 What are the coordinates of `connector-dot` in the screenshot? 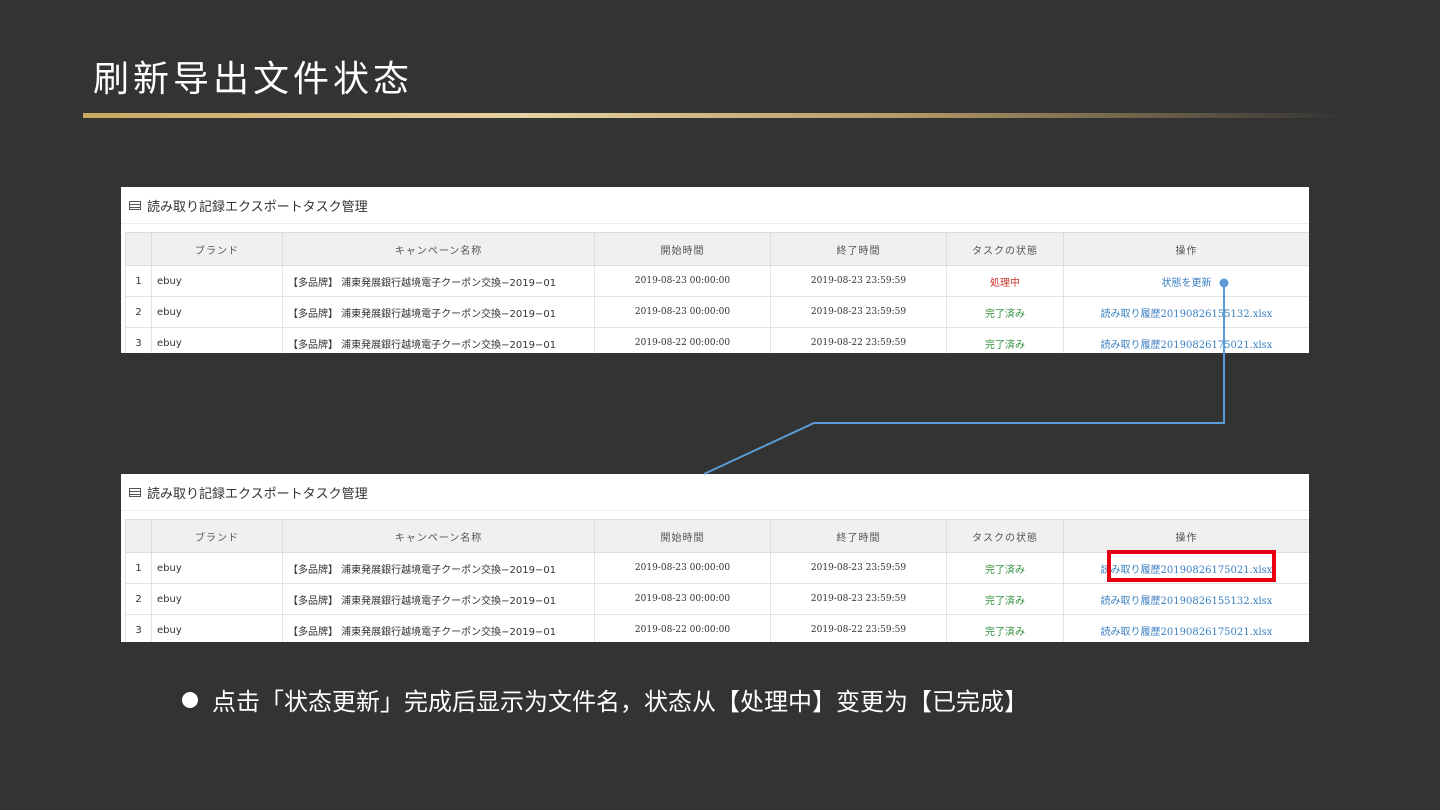 It's located at (1224, 283).